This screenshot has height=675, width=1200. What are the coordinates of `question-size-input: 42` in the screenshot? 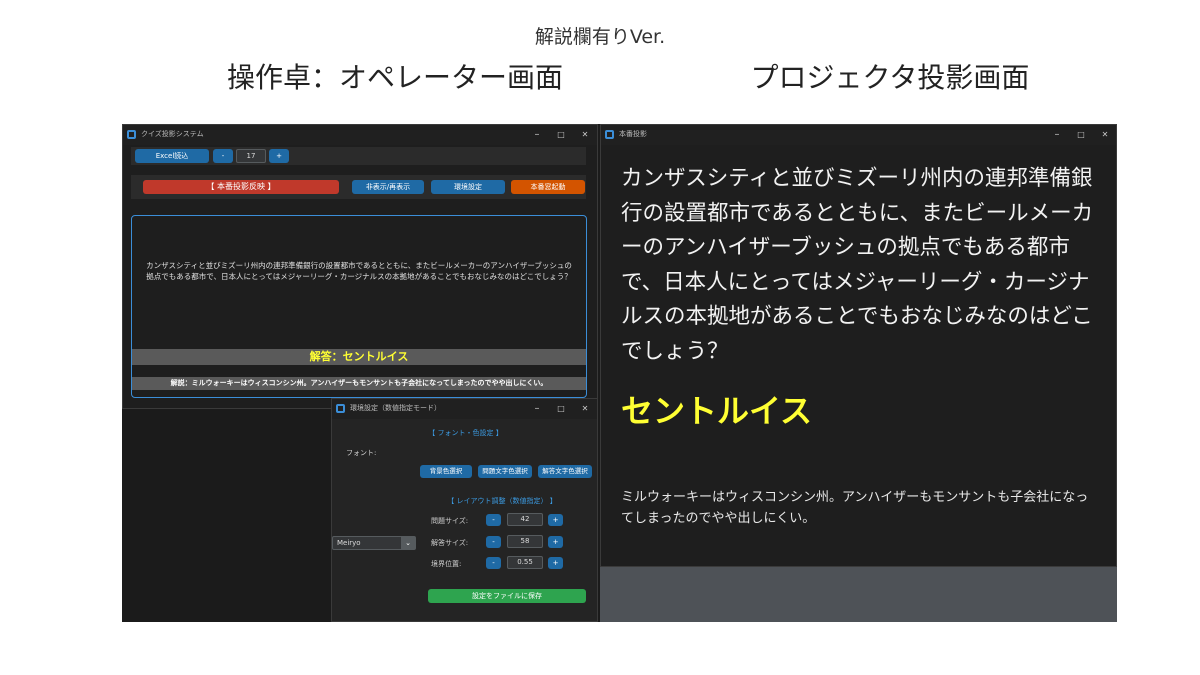 It's located at (525, 519).